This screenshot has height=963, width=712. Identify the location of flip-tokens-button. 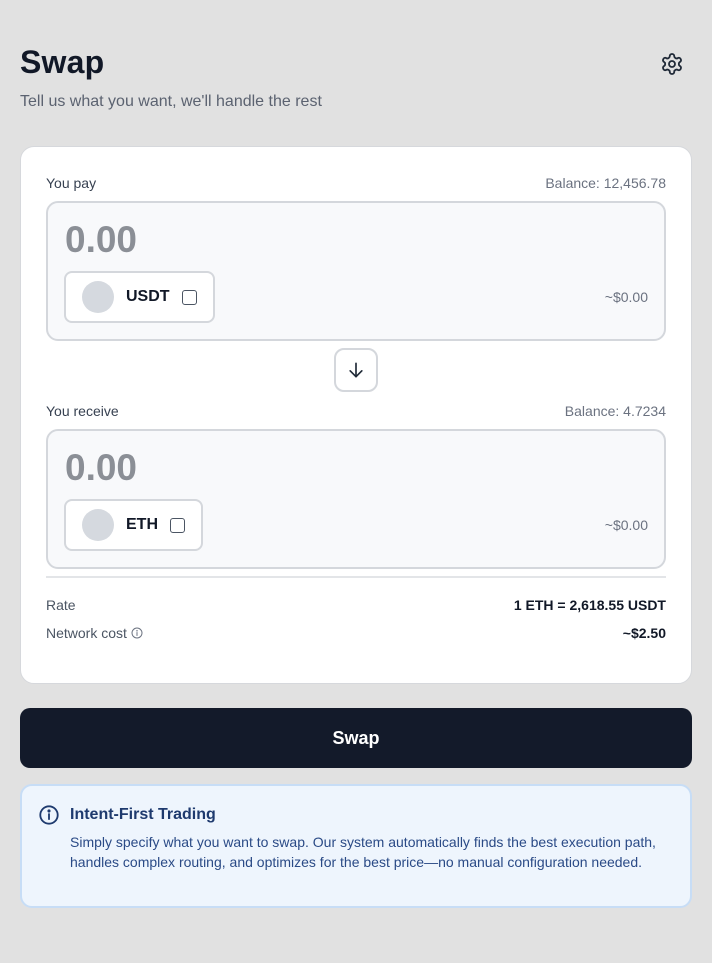
(356, 370).